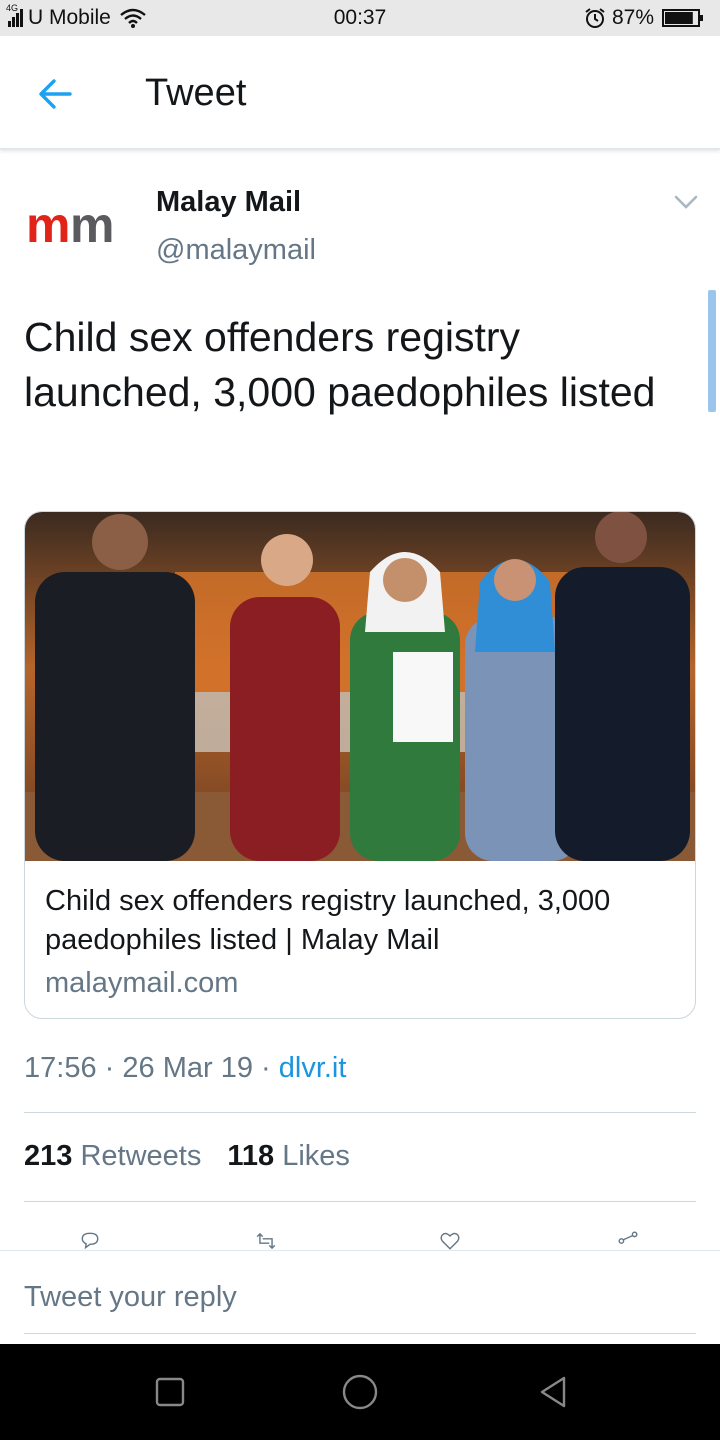 The width and height of the screenshot is (720, 1440). I want to click on tweet-time: 17:56, so click(60, 1068).